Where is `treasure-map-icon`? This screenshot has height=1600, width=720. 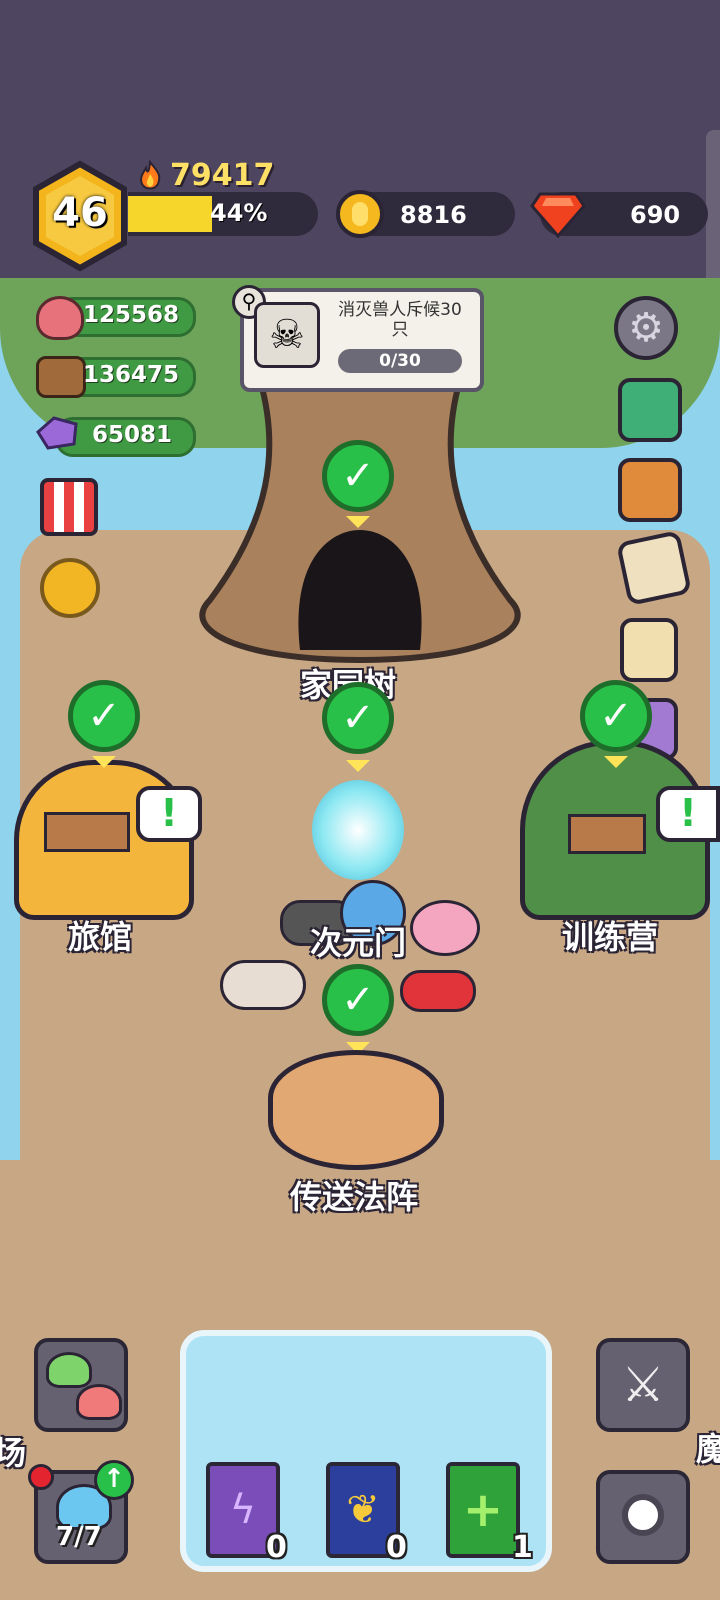 treasure-map-icon is located at coordinates (654, 568).